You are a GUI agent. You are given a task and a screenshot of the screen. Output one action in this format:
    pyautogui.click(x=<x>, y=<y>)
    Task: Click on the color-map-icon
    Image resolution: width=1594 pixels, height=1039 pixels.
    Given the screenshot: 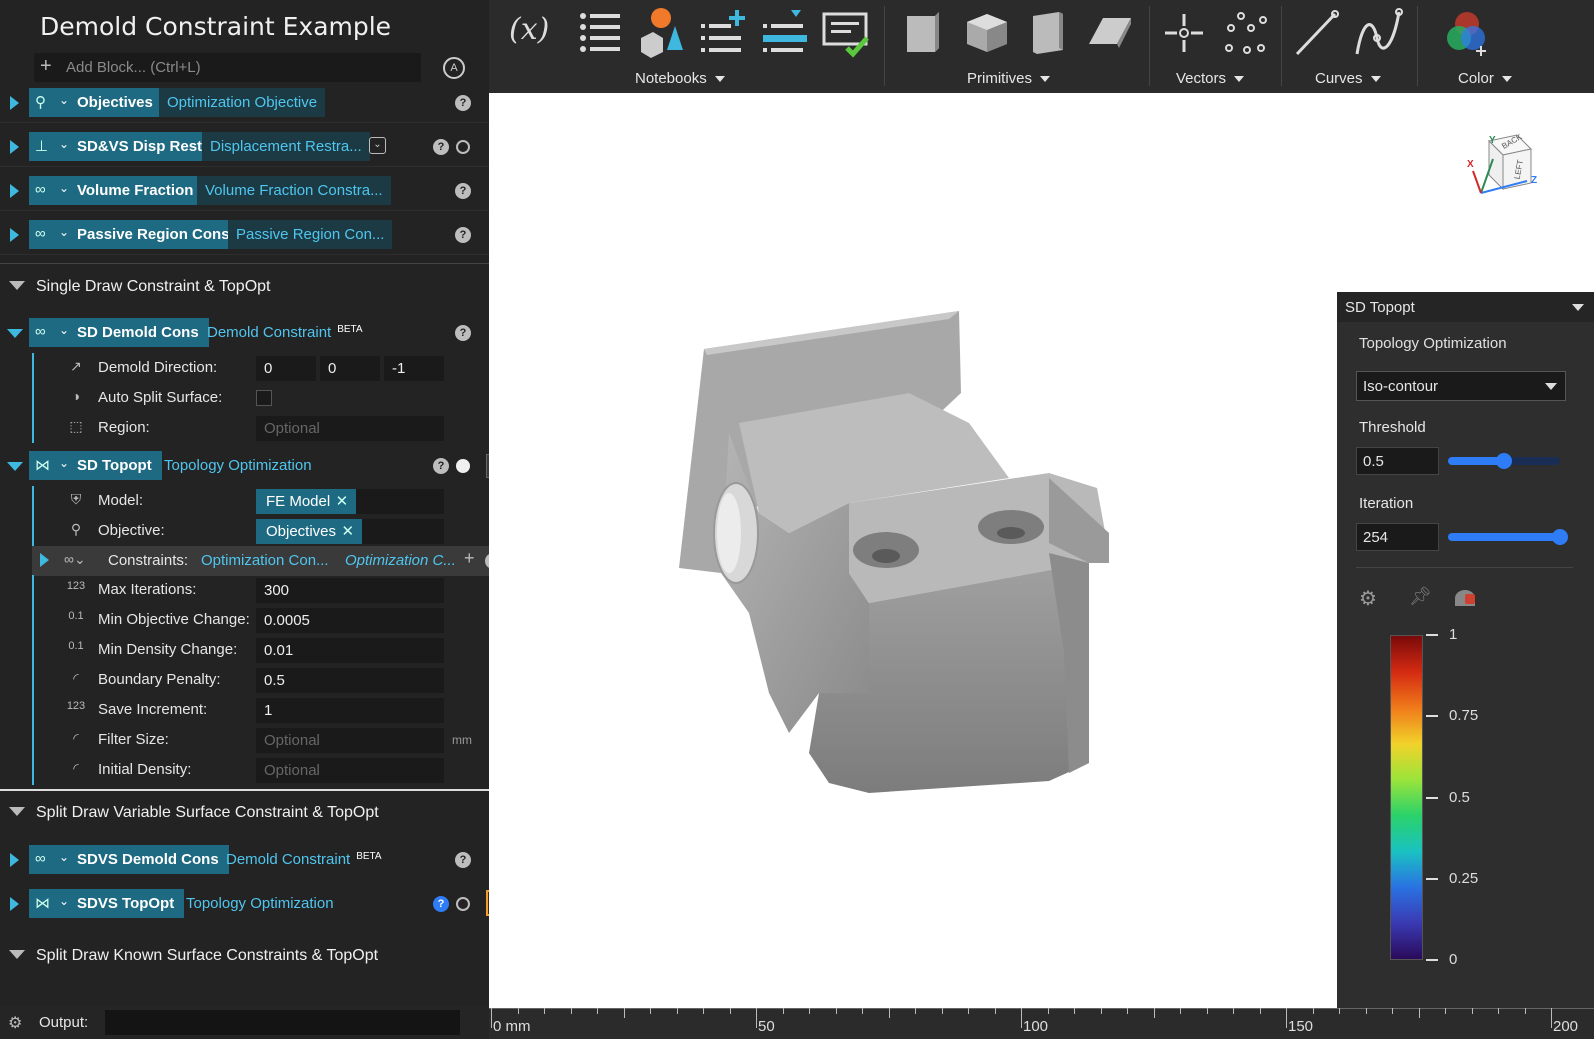 What is the action you would take?
    pyautogui.click(x=1466, y=597)
    